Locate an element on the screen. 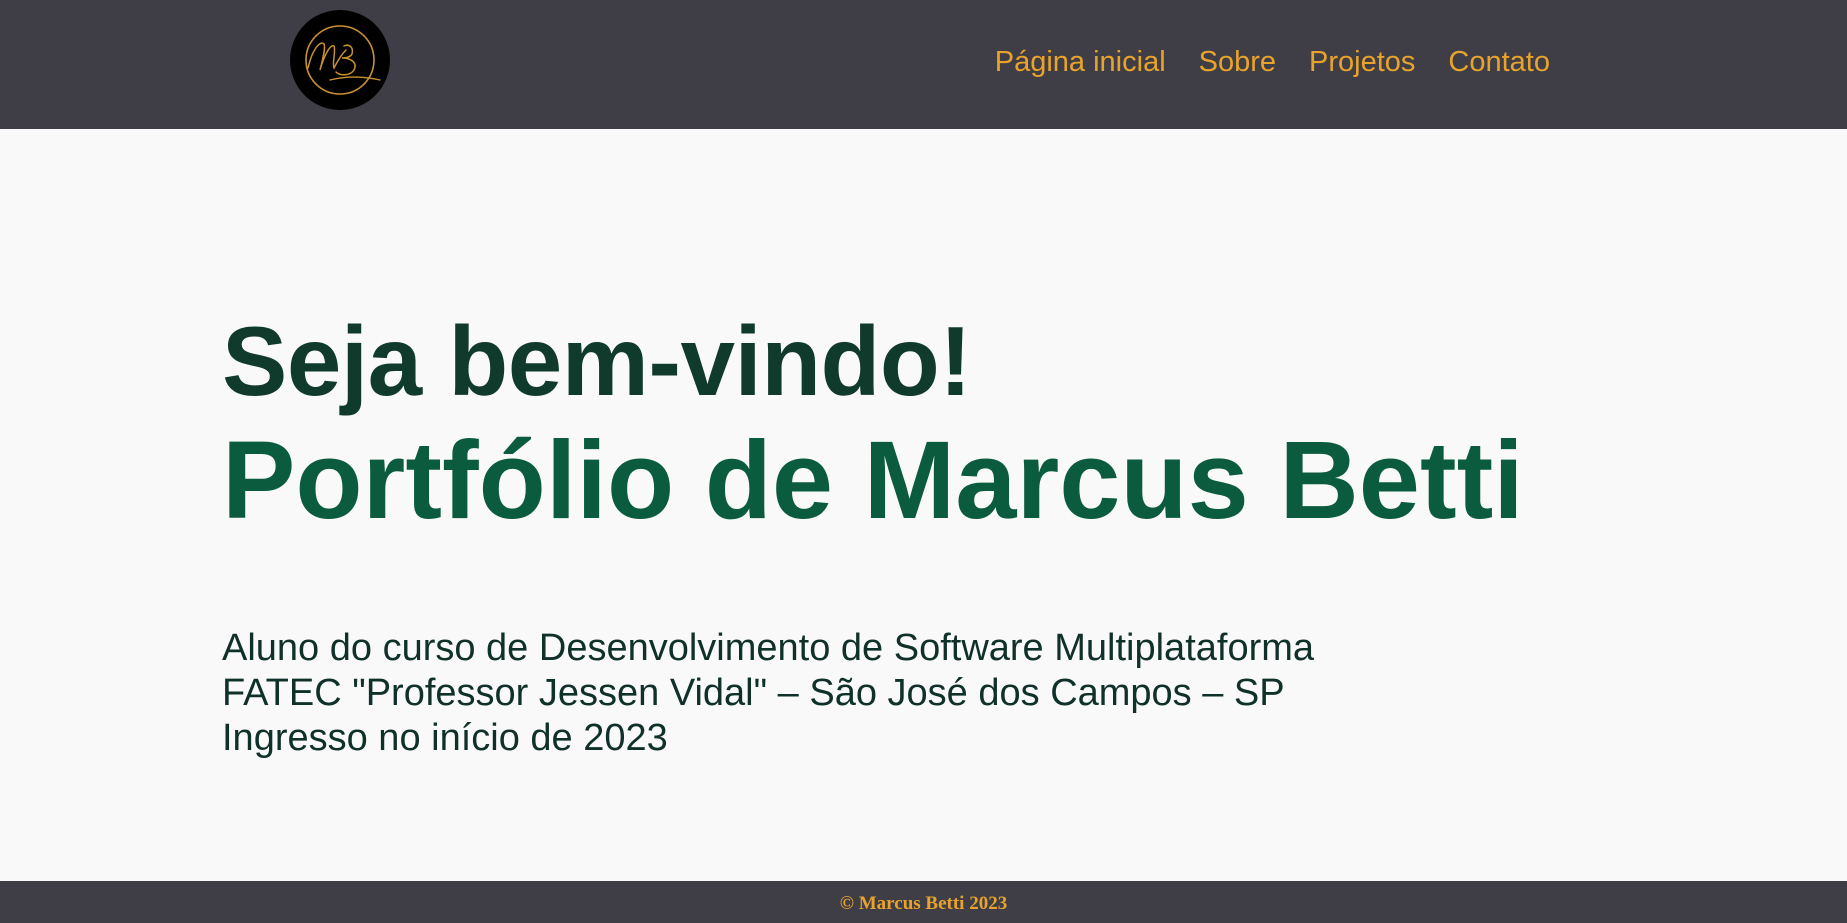  main-nav: Página inicial Sobre Projetos Contato is located at coordinates (1272, 62).